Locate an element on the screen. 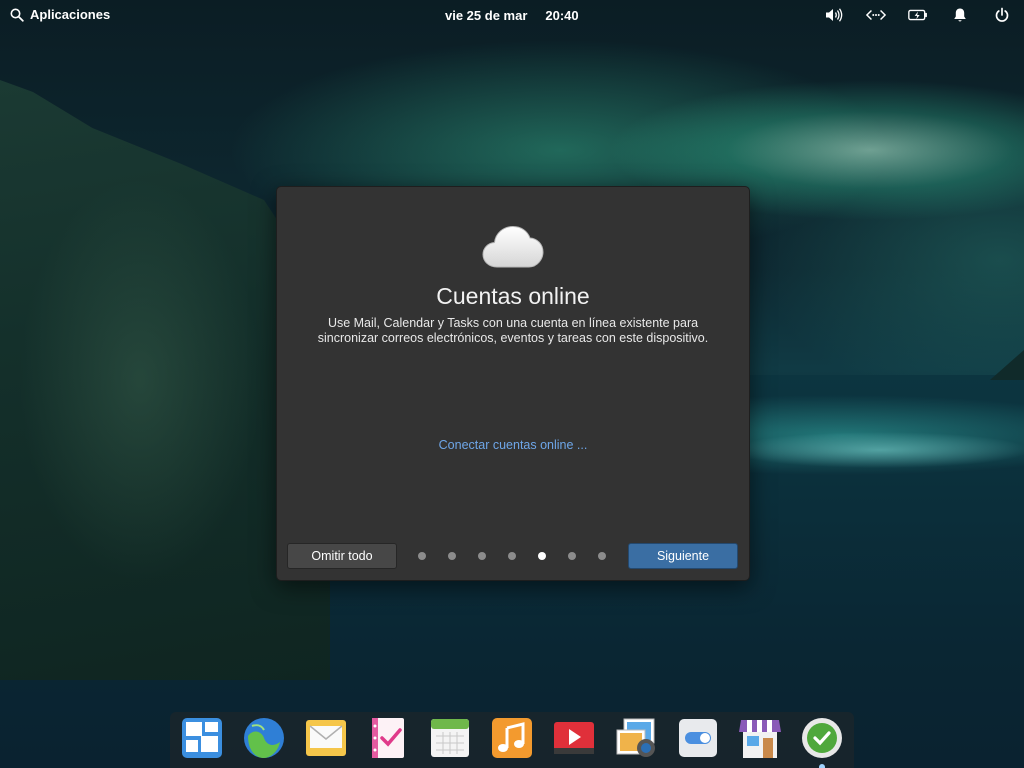 Image resolution: width=1024 pixels, height=768 pixels. welcome-check-icon is located at coordinates (822, 738).